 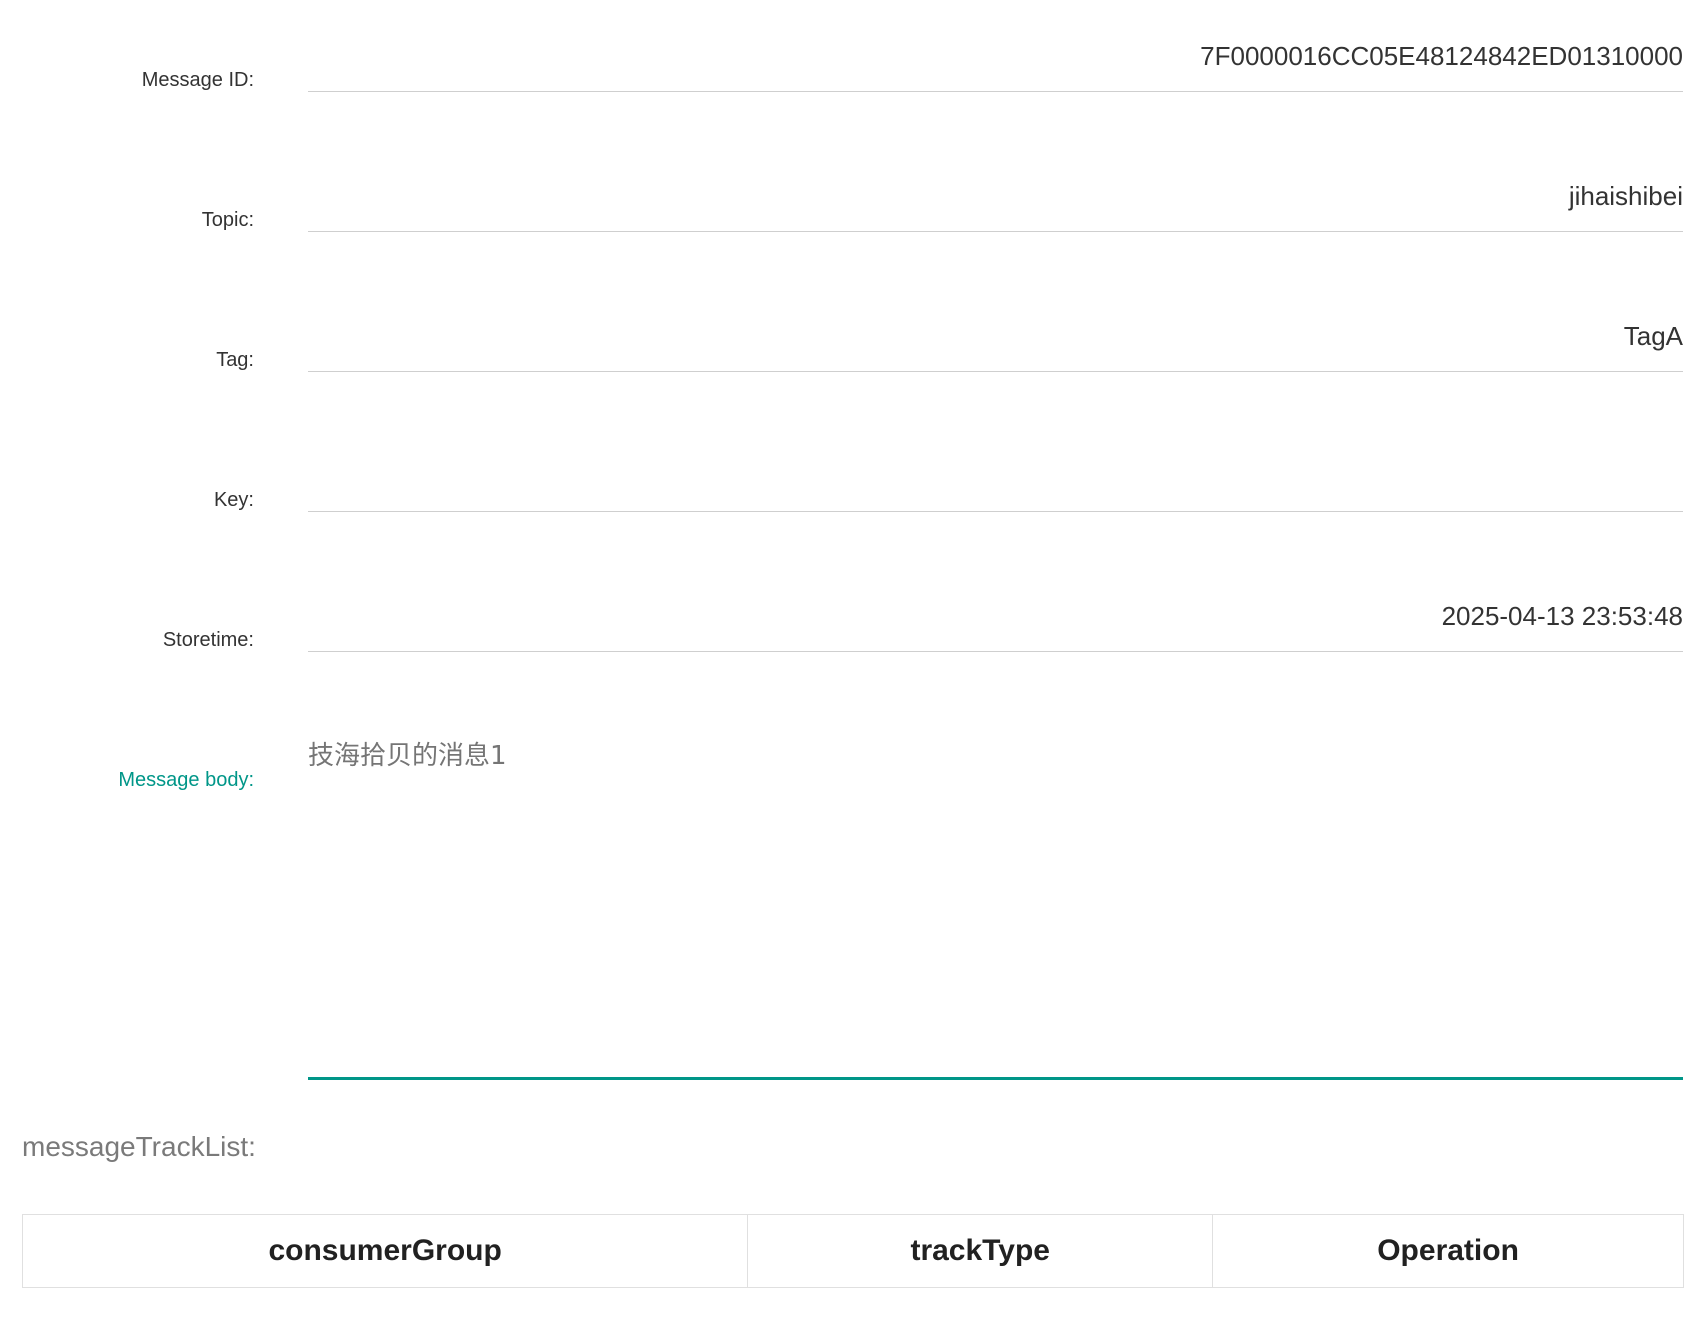 What do you see at coordinates (233, 500) in the screenshot?
I see `key-label: Key:` at bounding box center [233, 500].